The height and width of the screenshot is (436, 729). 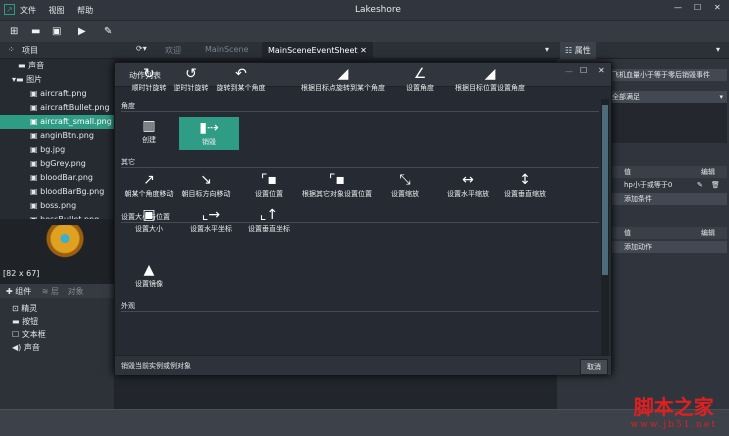 I want to click on tree-item-label: aircraftBullet.png, so click(x=75, y=107).